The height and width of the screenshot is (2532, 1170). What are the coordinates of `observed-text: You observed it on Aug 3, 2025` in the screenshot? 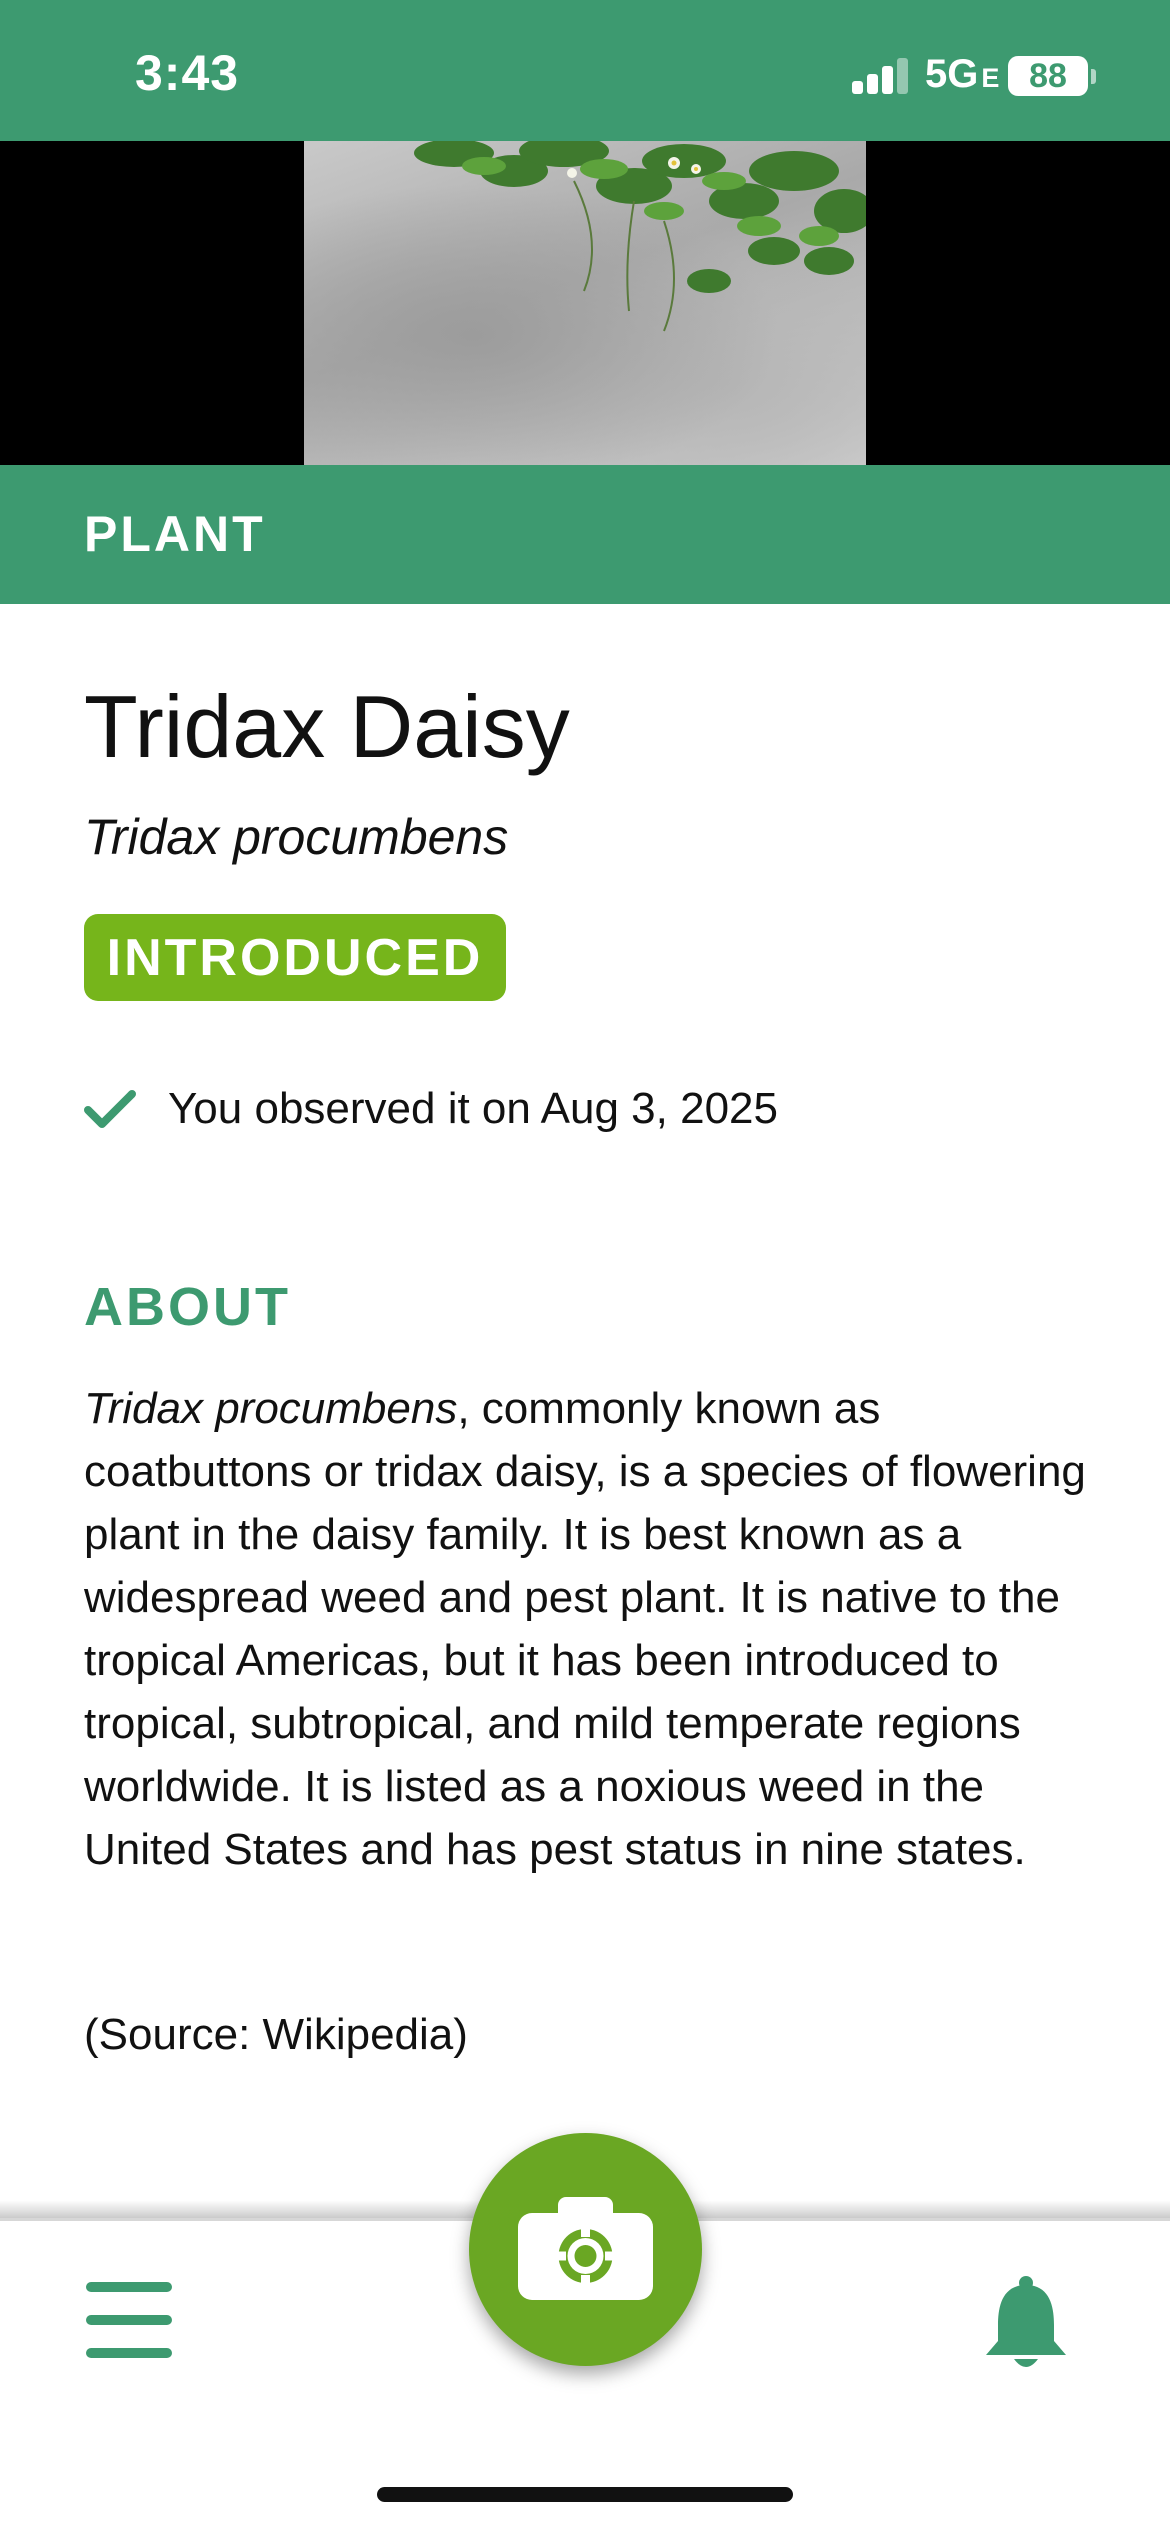 It's located at (473, 1108).